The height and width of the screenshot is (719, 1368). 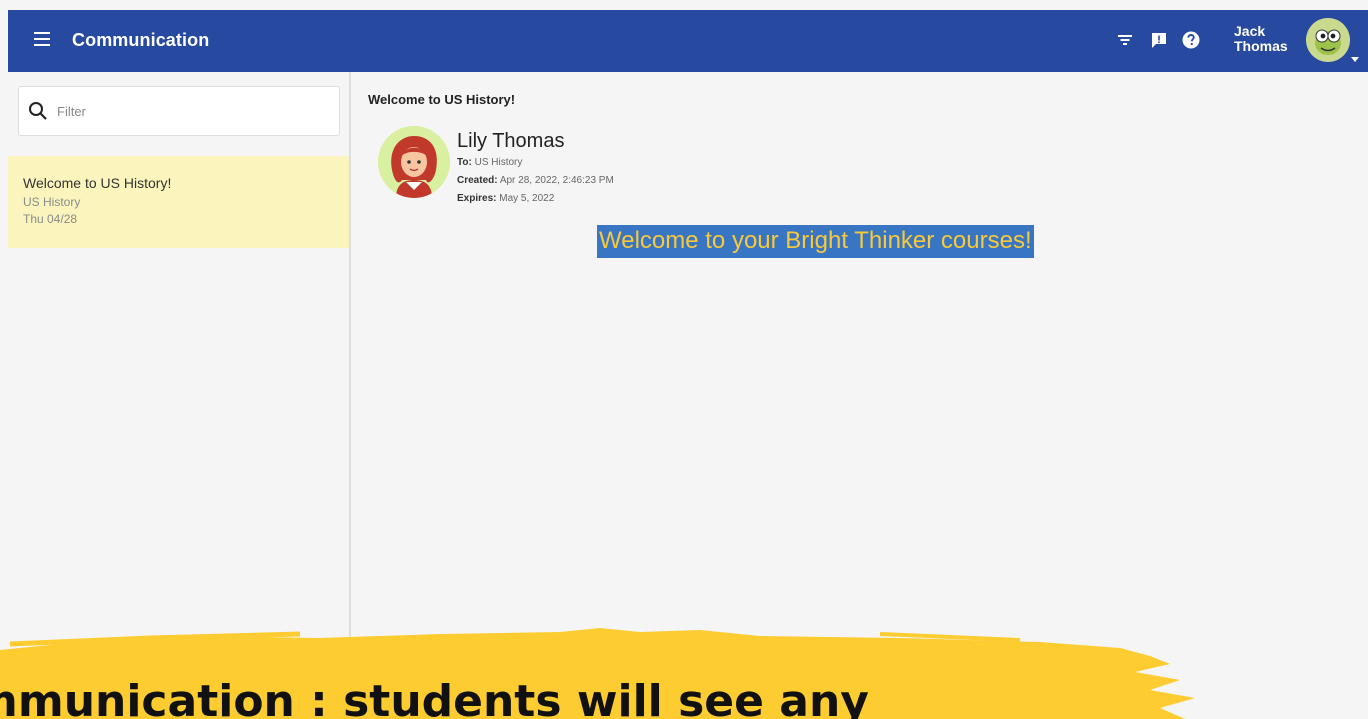 I want to click on message-date: Thu 04/28, so click(x=50, y=219).